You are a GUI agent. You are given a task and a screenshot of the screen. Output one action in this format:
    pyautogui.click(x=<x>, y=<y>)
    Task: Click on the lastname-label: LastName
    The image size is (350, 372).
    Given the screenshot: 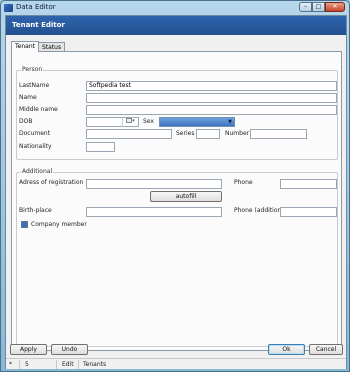 What is the action you would take?
    pyautogui.click(x=34, y=85)
    